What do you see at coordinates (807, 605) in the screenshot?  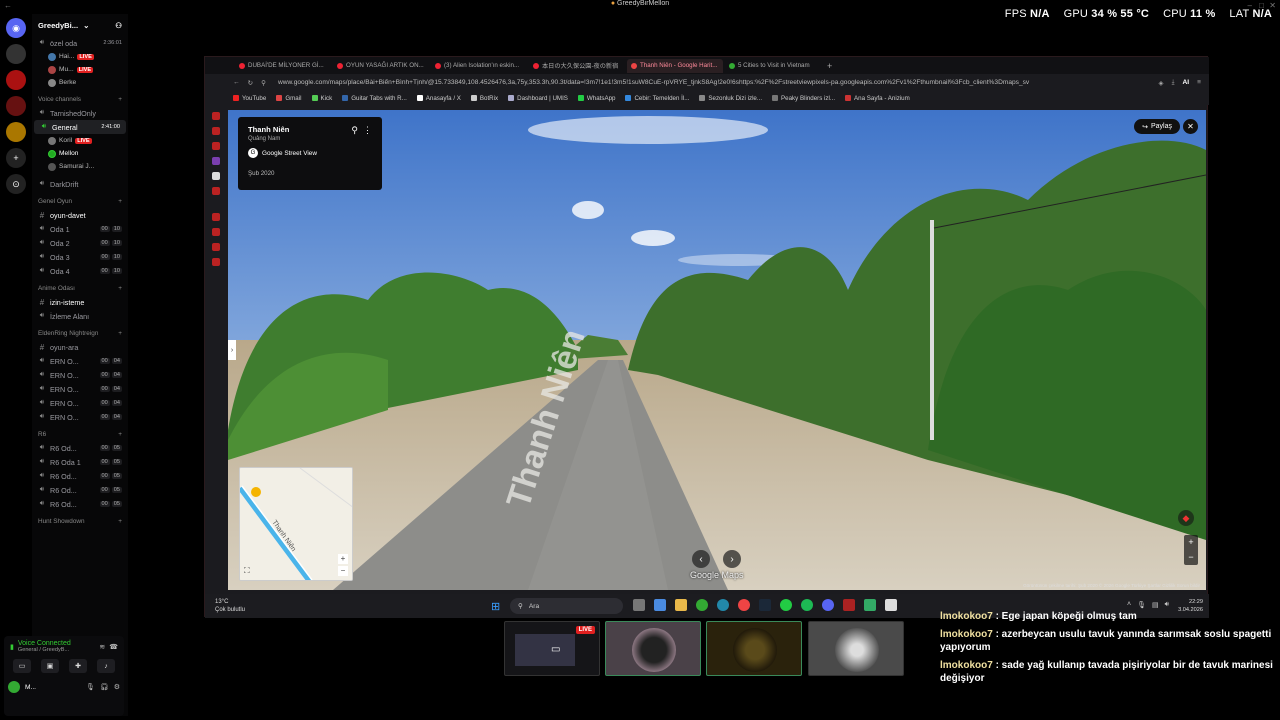 I see `spotify-icon` at bounding box center [807, 605].